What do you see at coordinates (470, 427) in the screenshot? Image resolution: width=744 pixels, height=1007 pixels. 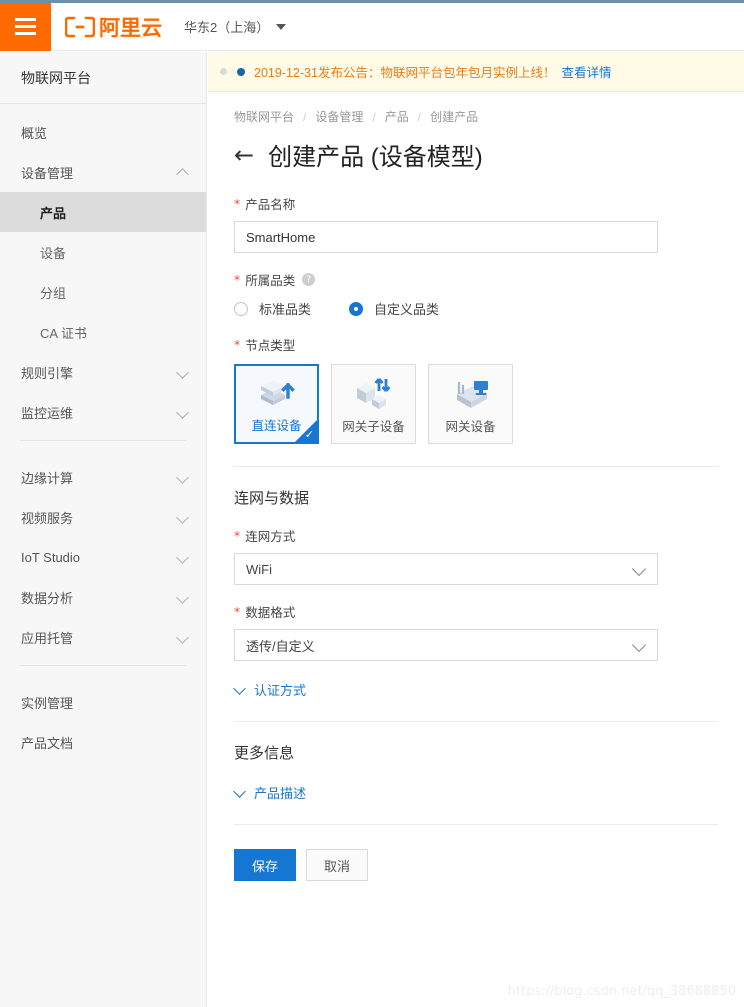 I see `node-type-label: 网关设备` at bounding box center [470, 427].